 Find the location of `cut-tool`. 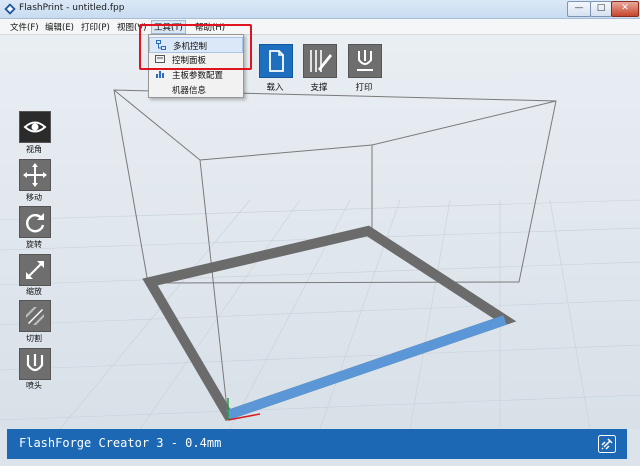

cut-tool is located at coordinates (35, 316).